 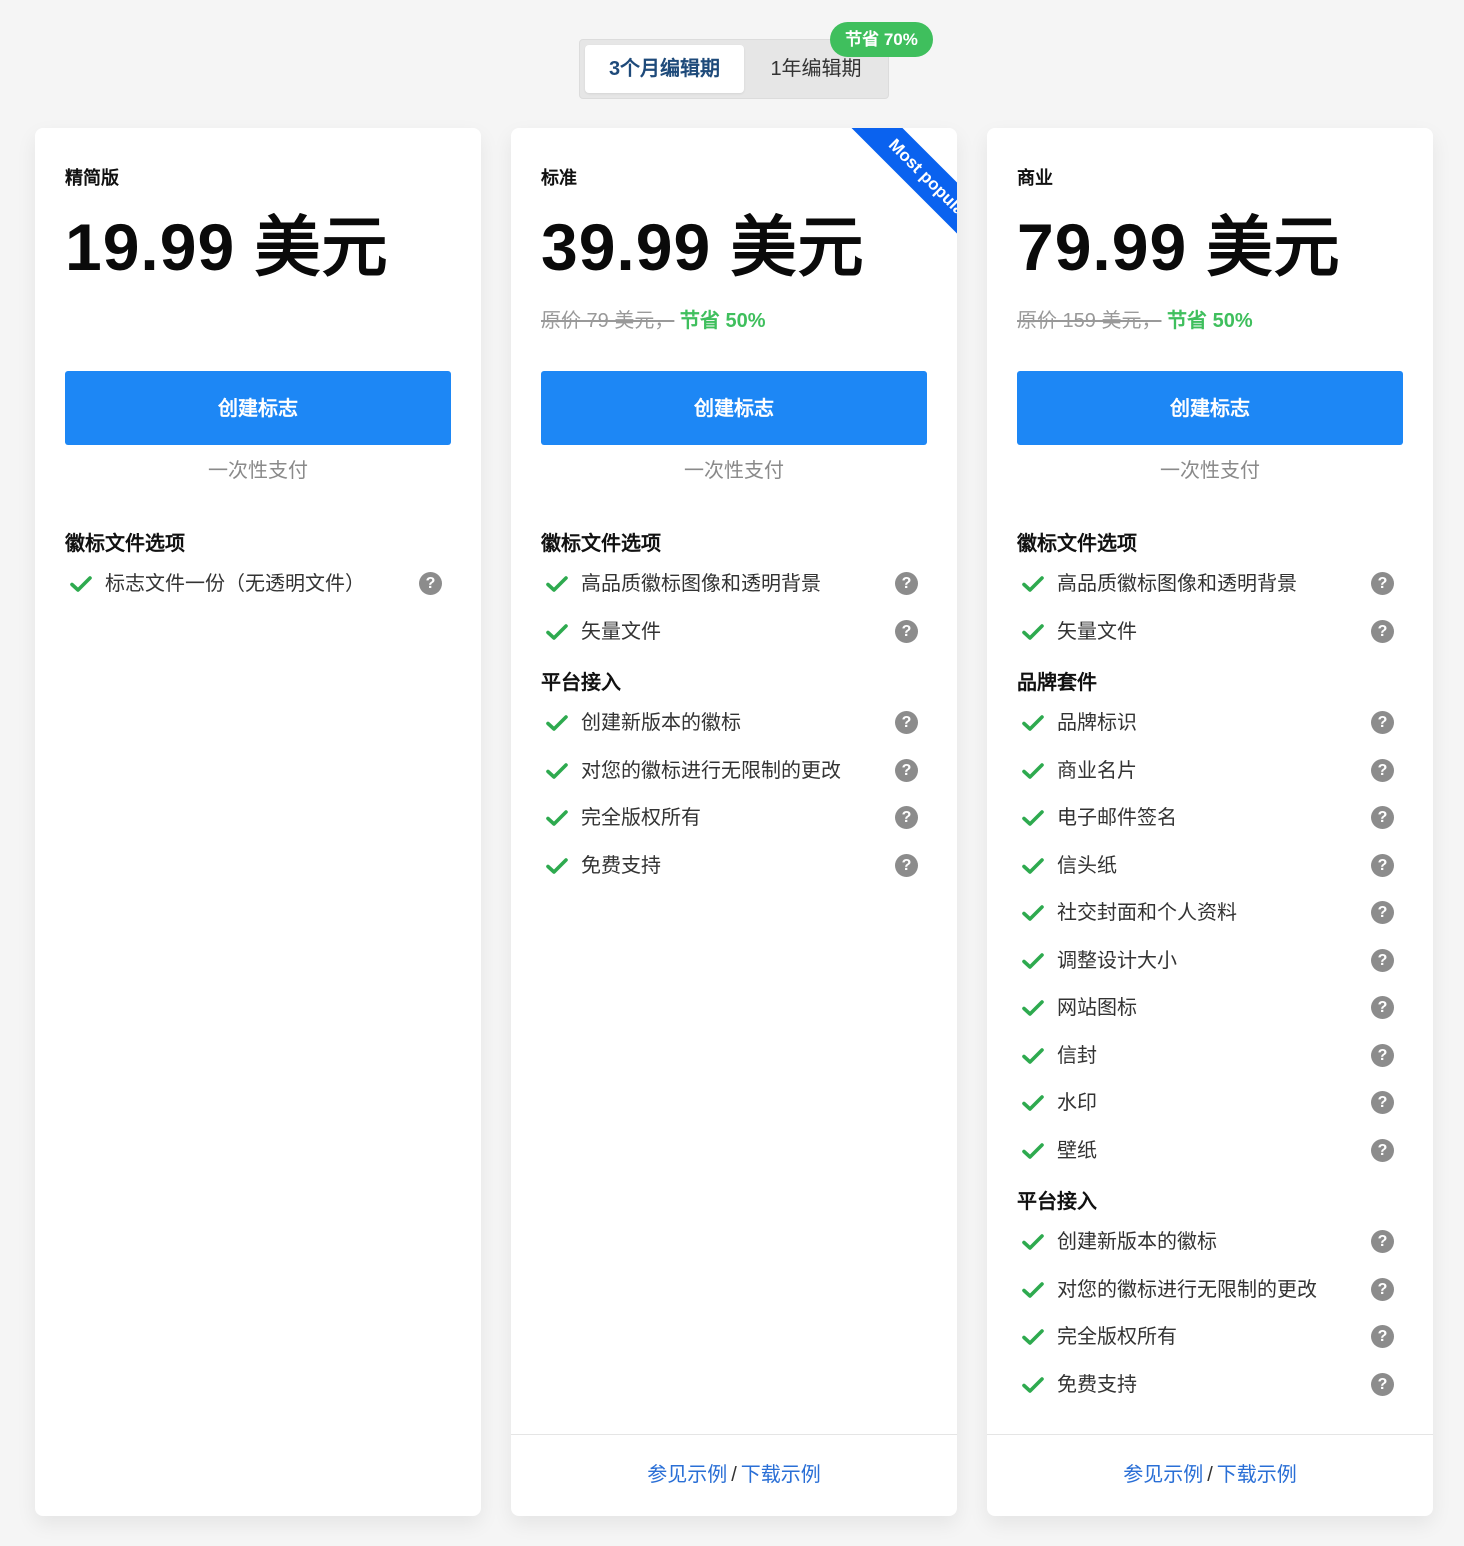 I want to click on feature-list: 徽标文件选项 标志文件一份（无透明文件）?, so click(x=258, y=568).